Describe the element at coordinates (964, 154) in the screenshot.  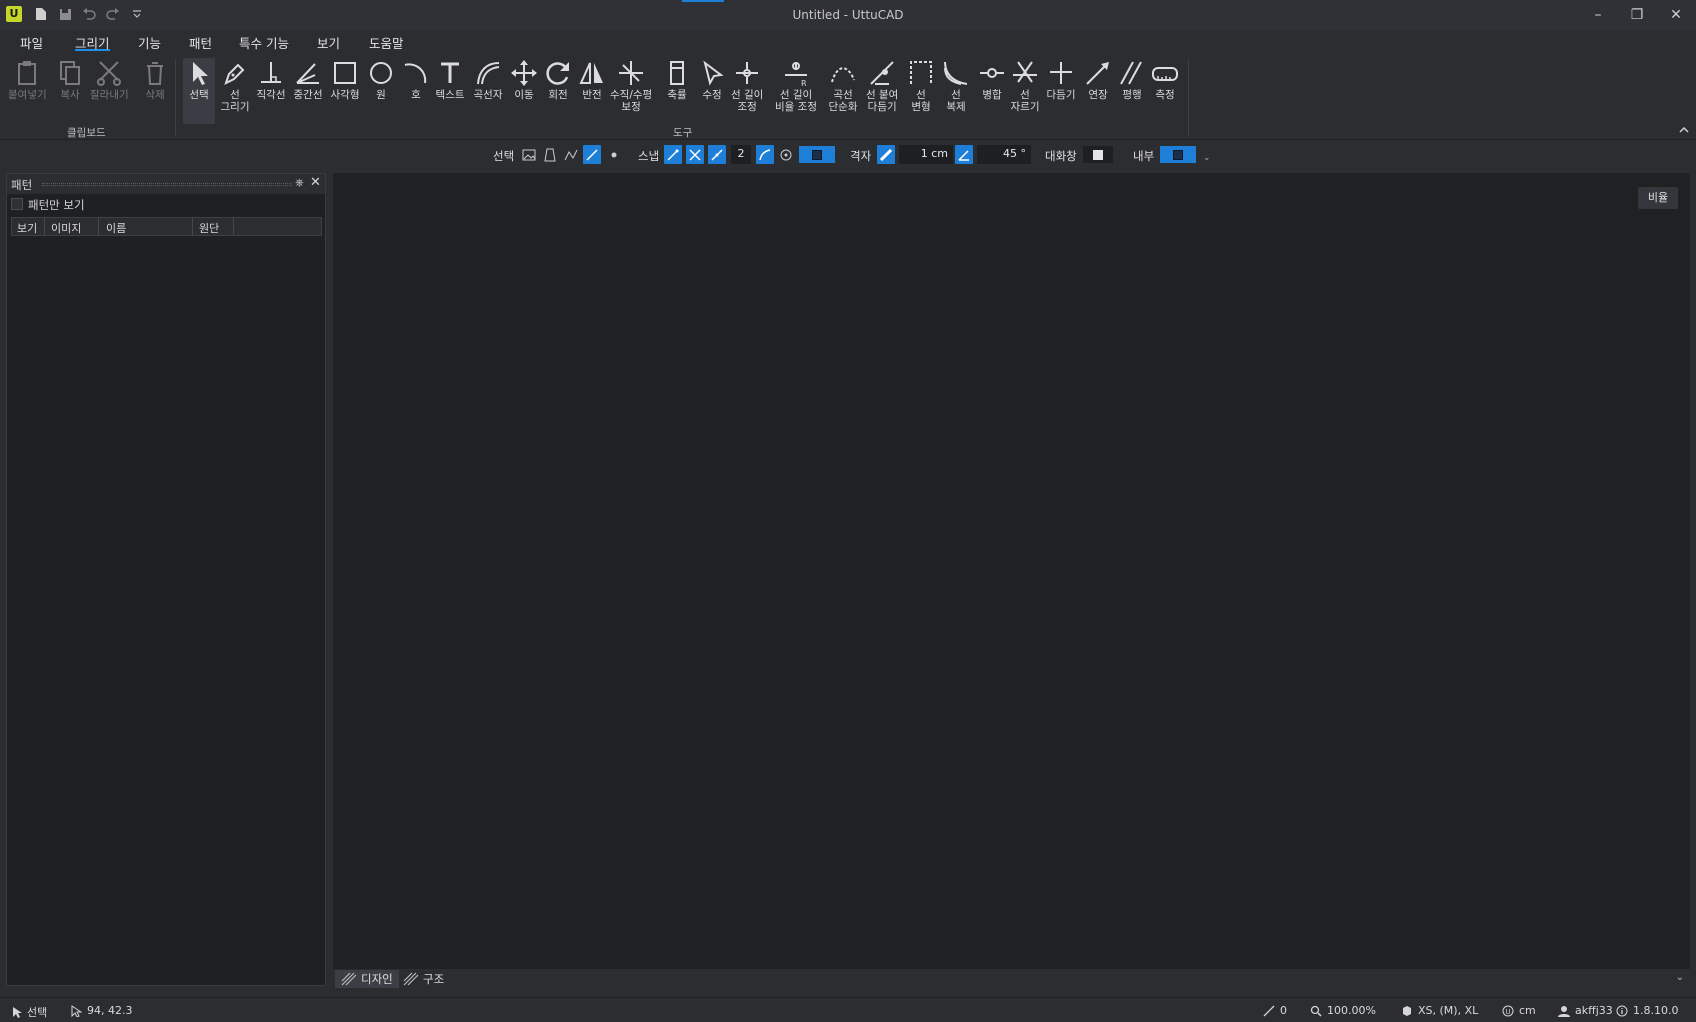
I see `angle-toggle` at that location.